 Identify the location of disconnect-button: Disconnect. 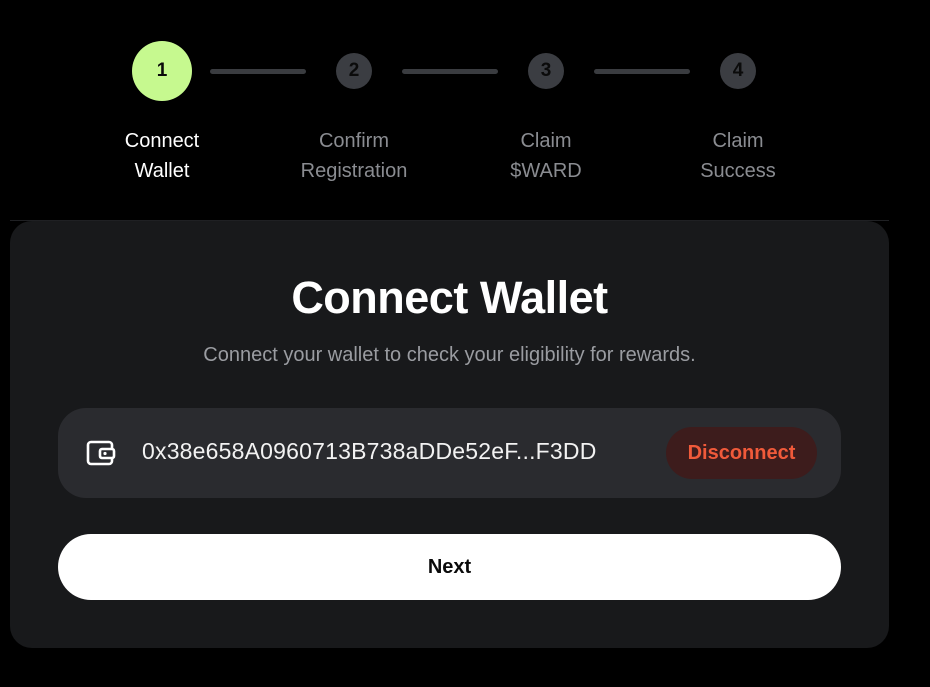
(741, 453).